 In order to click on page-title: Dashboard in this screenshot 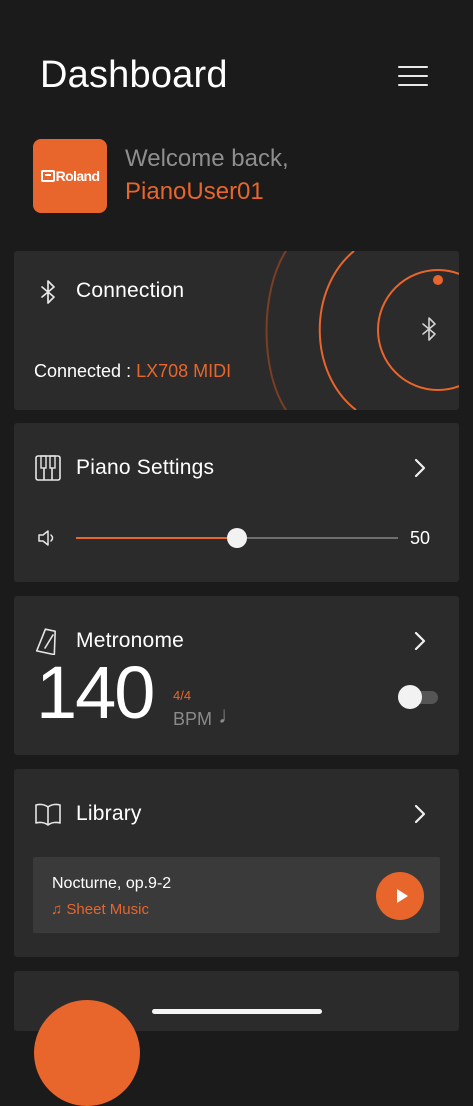, I will do `click(134, 75)`.